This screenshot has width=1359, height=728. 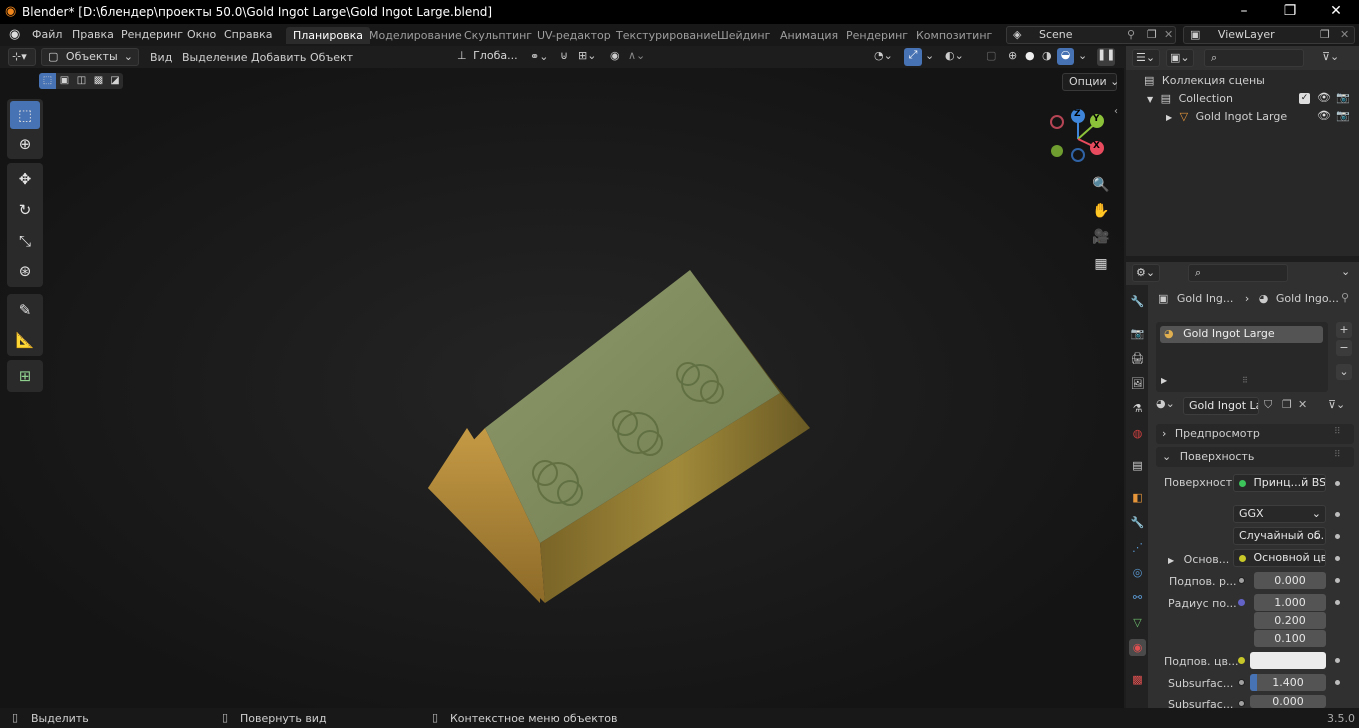 What do you see at coordinates (1290, 602) in the screenshot?
I see `radius-x-field: 1.000` at bounding box center [1290, 602].